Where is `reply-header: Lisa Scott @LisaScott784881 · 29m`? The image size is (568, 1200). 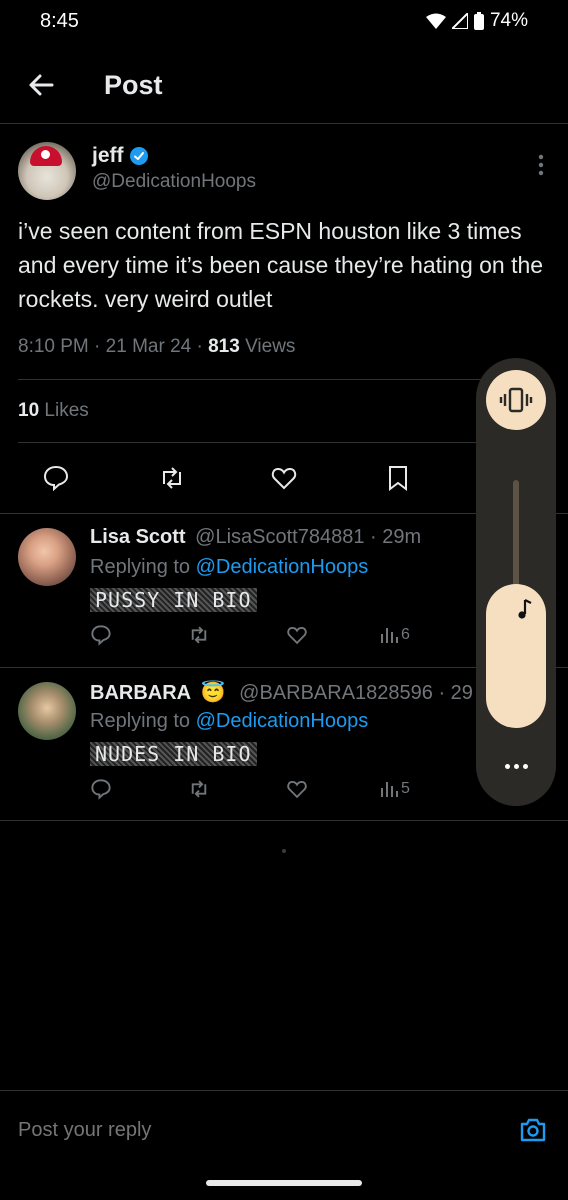
reply-header: Lisa Scott @LisaScott784881 · 29m is located at coordinates (256, 537).